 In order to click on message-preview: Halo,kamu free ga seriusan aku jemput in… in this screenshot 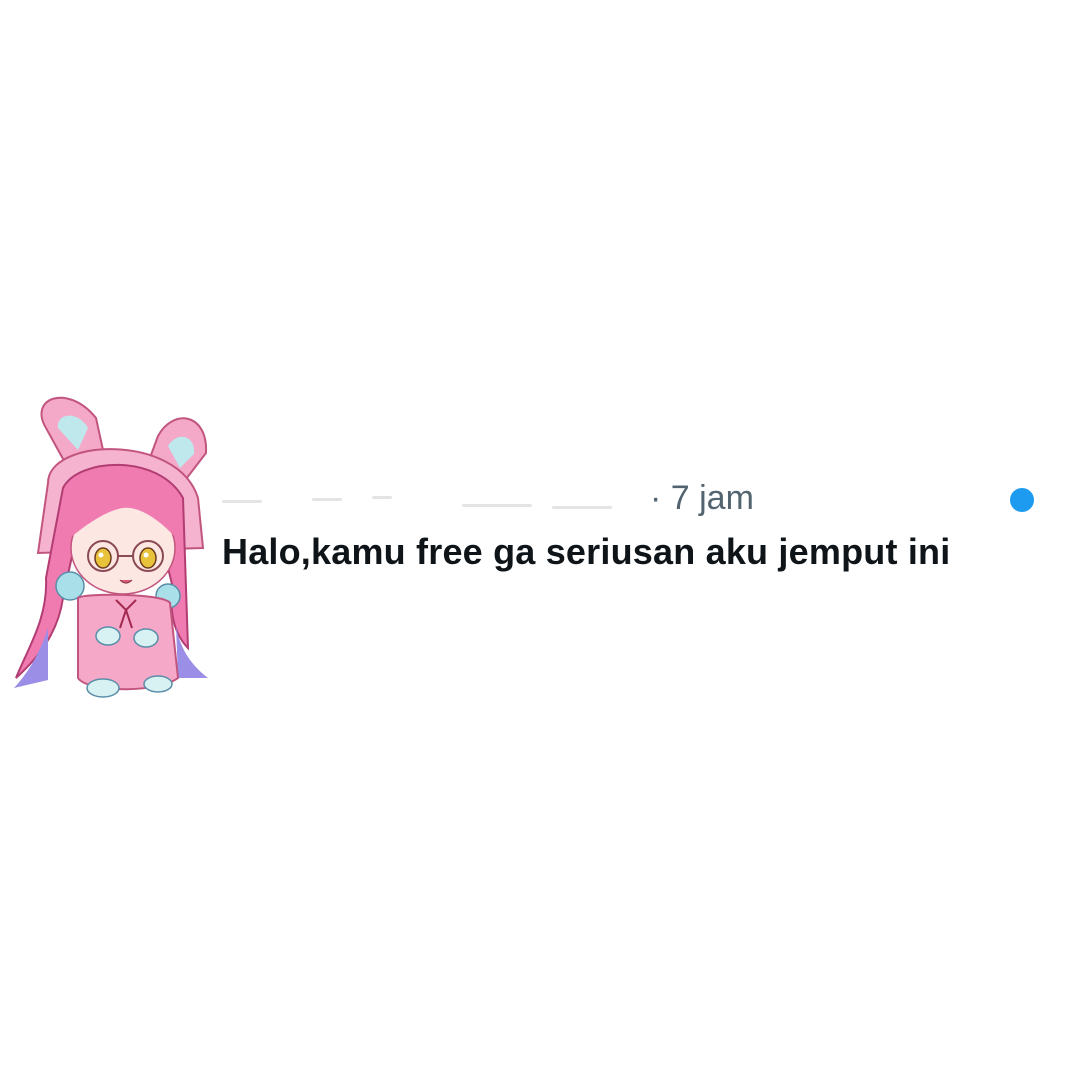, I will do `click(602, 552)`.